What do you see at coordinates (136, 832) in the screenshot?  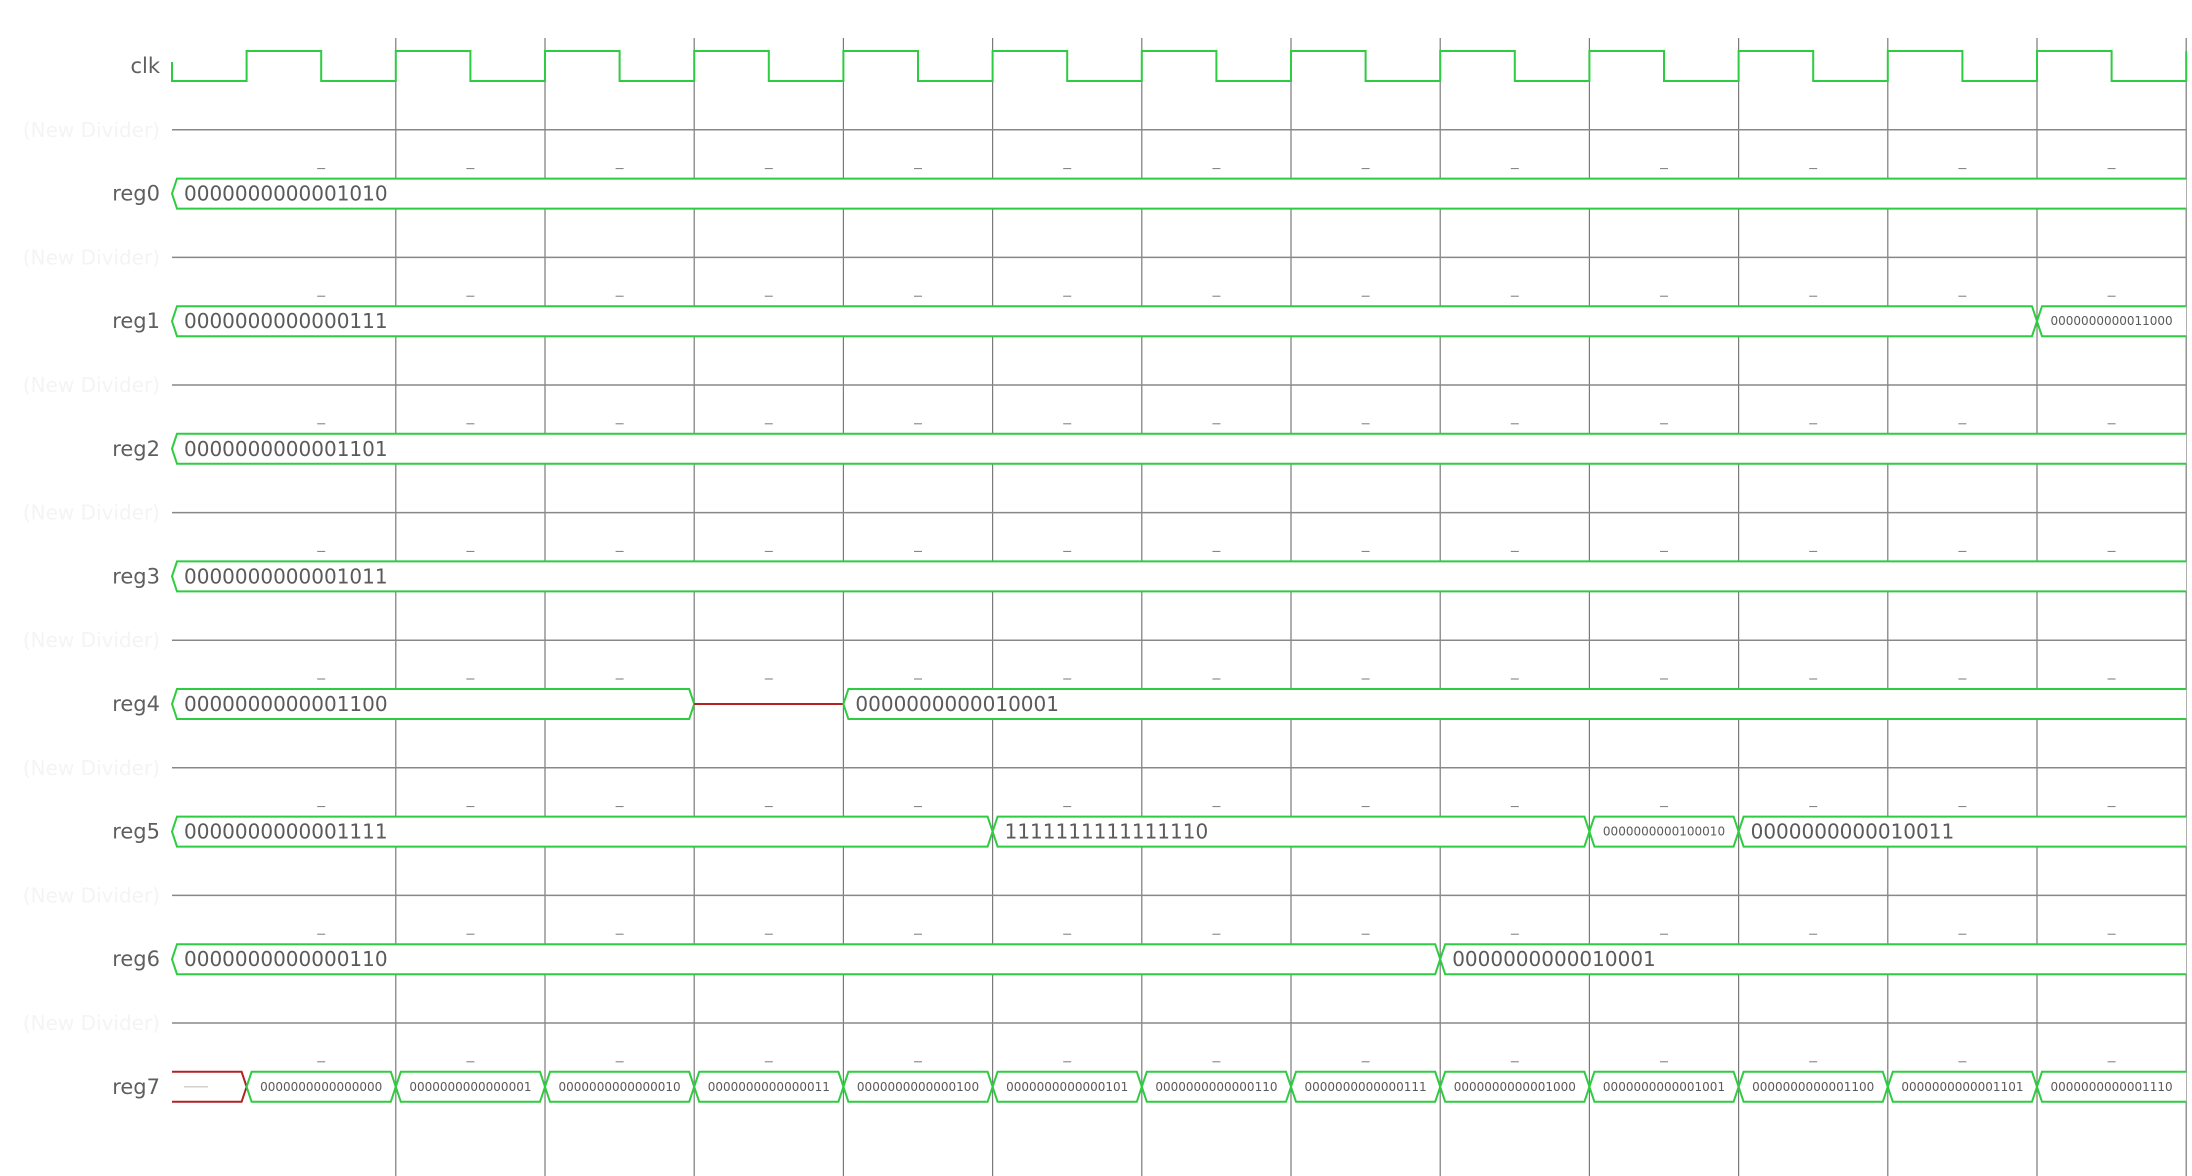 I see `signal-name-reg5: reg5` at bounding box center [136, 832].